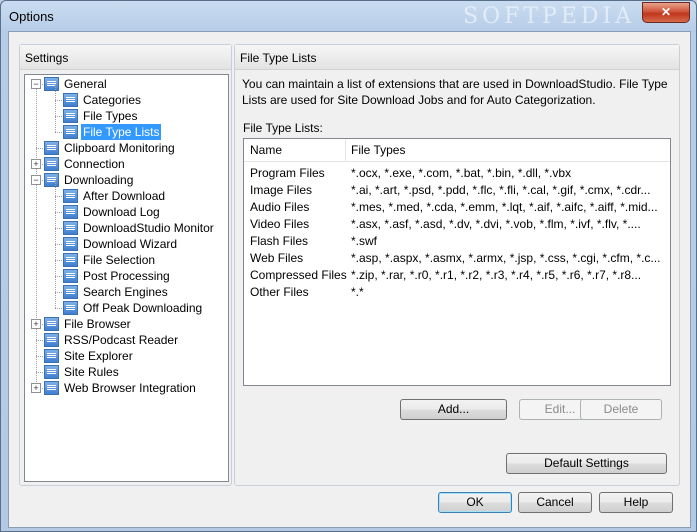 This screenshot has width=697, height=532. I want to click on file-type-extensions: *.*, so click(357, 292).